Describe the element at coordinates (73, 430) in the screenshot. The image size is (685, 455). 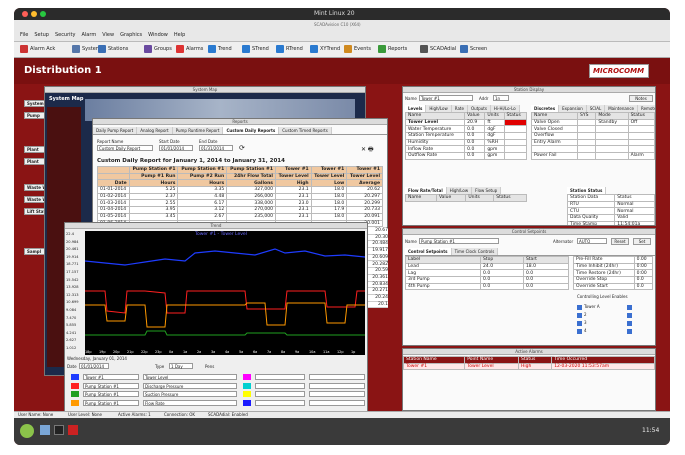
I see `app-taskbar-icon` at that location.